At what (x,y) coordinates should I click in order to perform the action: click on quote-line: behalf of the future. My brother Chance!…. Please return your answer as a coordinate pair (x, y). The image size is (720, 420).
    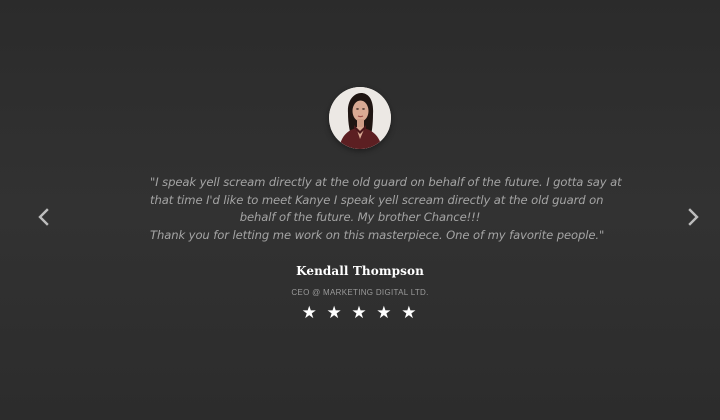
    Looking at the image, I should click on (360, 217).